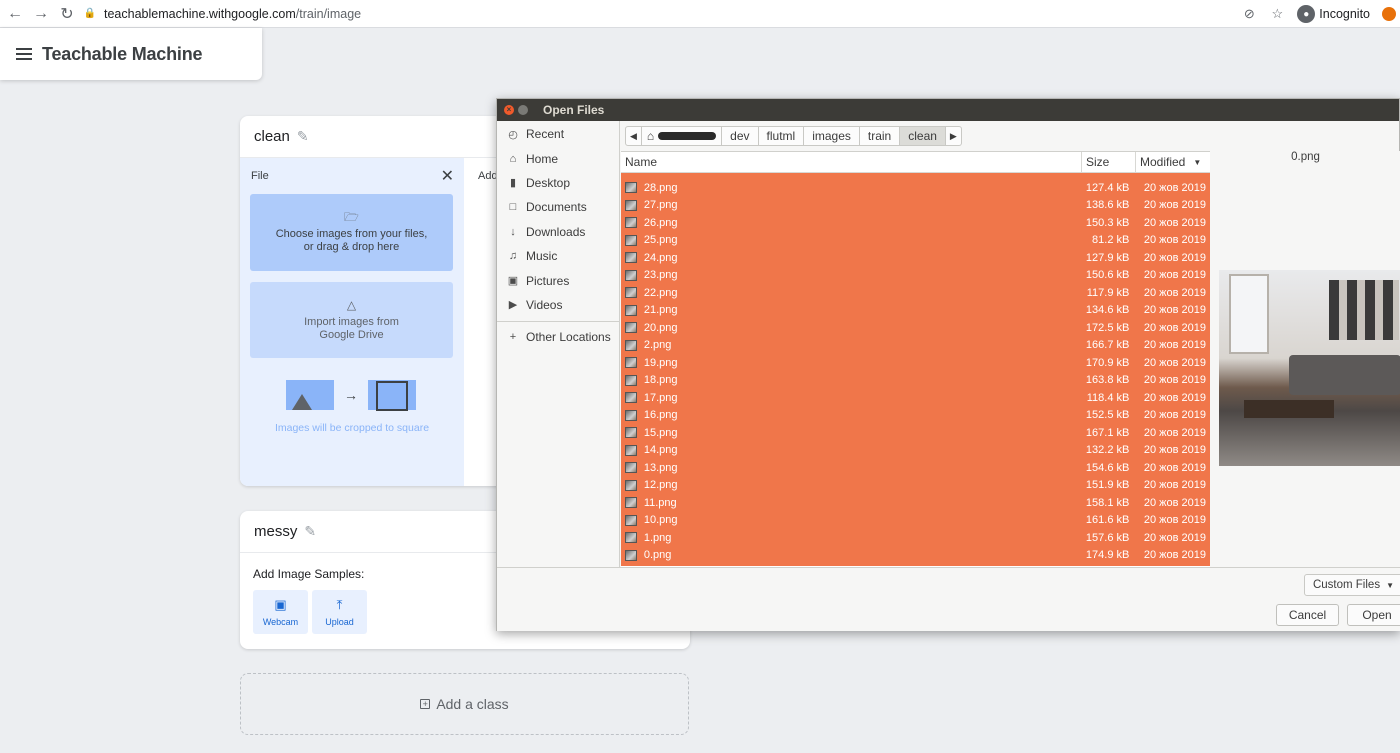 The height and width of the screenshot is (753, 1400). What do you see at coordinates (1344, 14) in the screenshot?
I see `incognito-label: Incognito` at bounding box center [1344, 14].